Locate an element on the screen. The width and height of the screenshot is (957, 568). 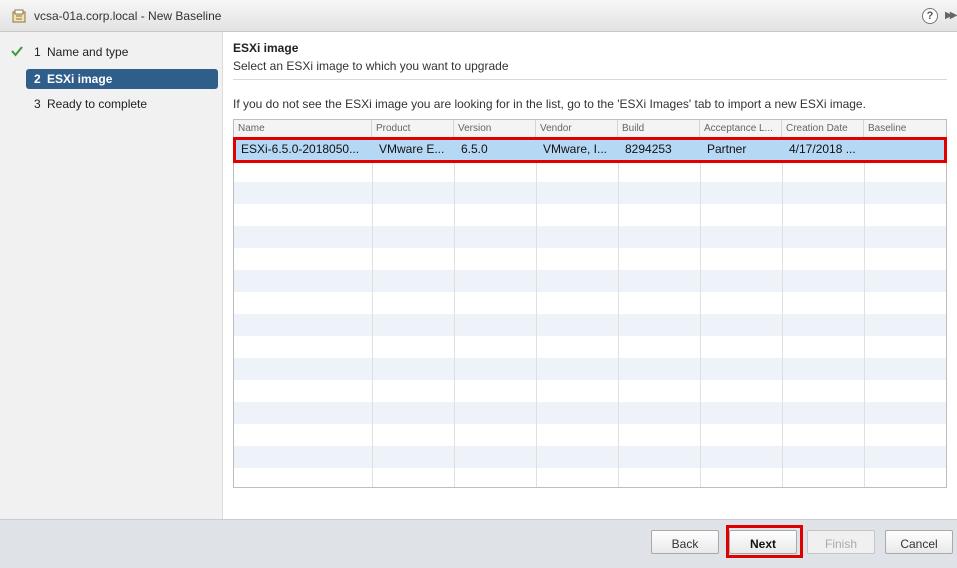
checkmark-icon is located at coordinates (17, 51).